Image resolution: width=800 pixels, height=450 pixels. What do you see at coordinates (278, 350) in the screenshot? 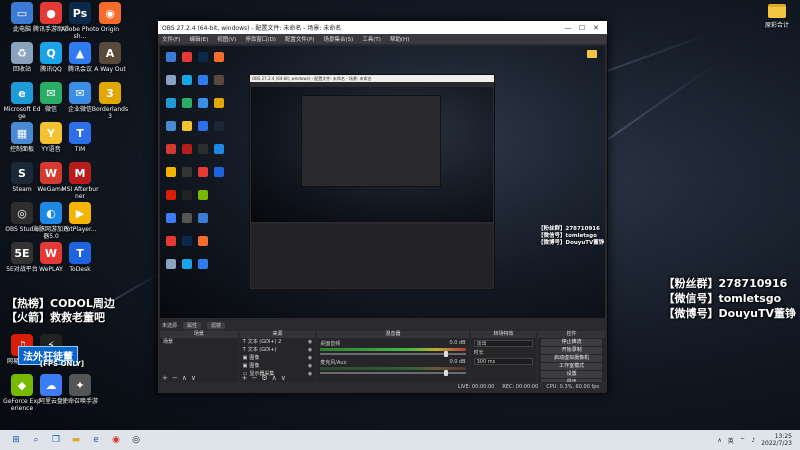
I see `source-item: T 文本 (GDI+) ◉` at bounding box center [278, 350].